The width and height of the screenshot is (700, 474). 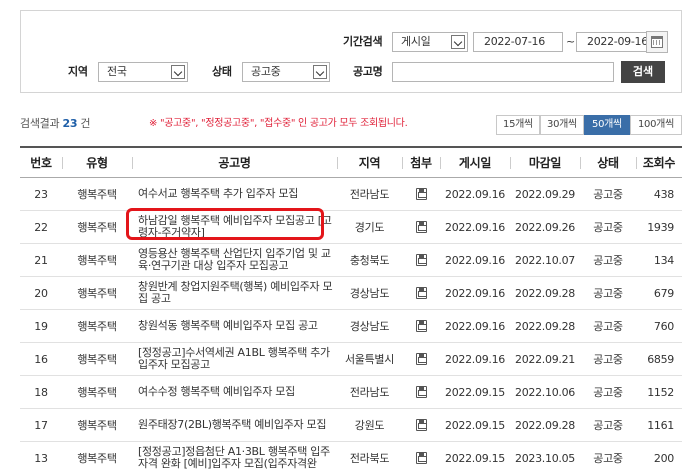 I want to click on date-type-select: 게시일, so click(x=430, y=42).